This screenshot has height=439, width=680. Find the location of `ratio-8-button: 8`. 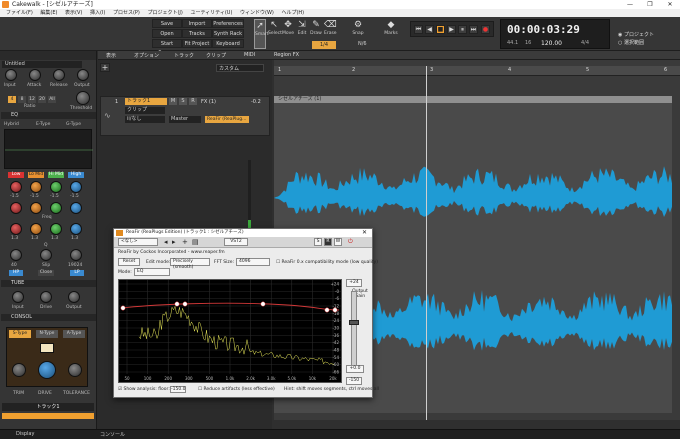

ratio-8-button: 8 is located at coordinates (22, 99).